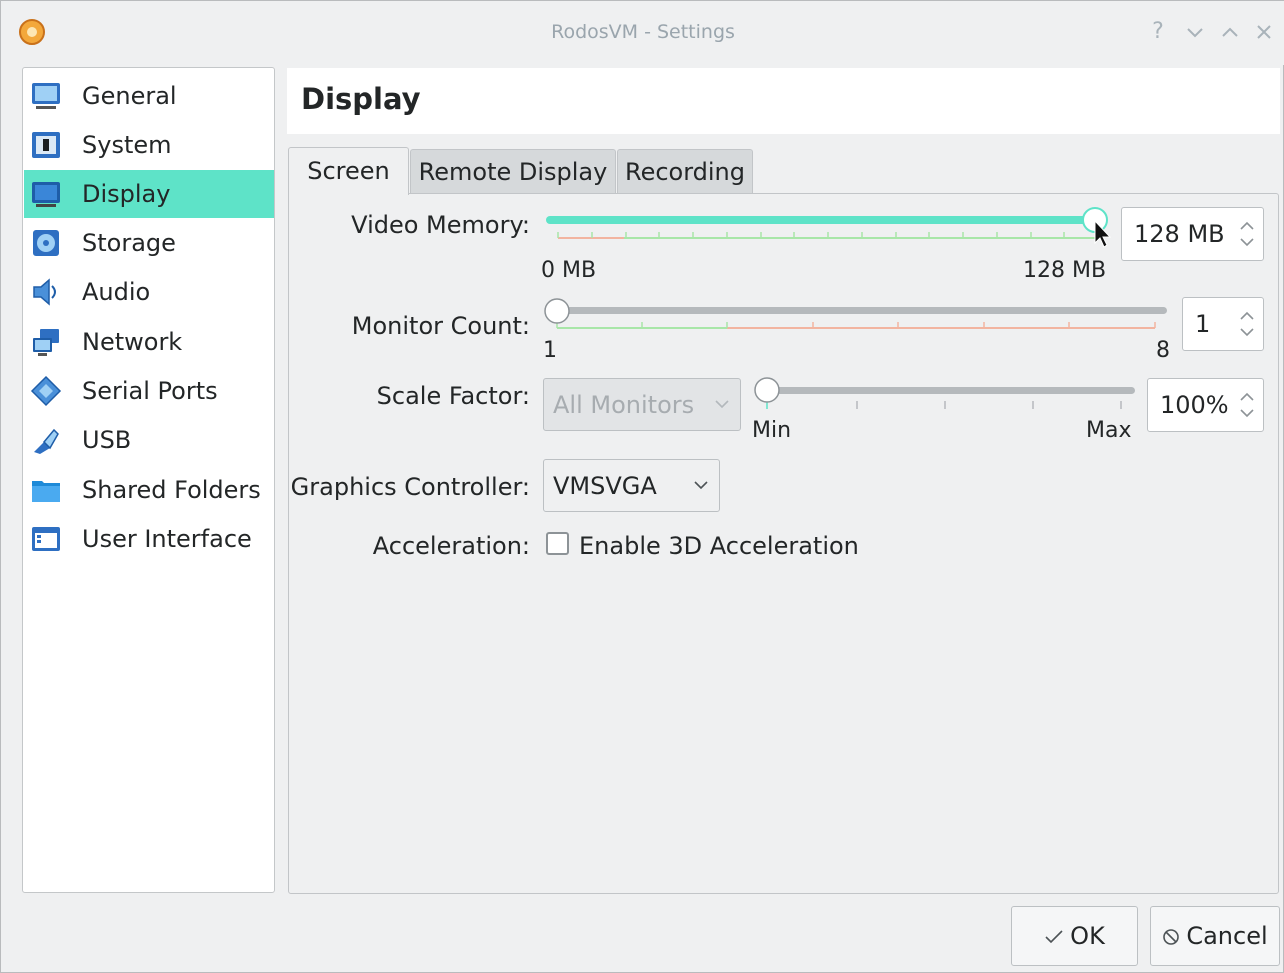  I want to click on sidebar-item-system: System, so click(149, 145).